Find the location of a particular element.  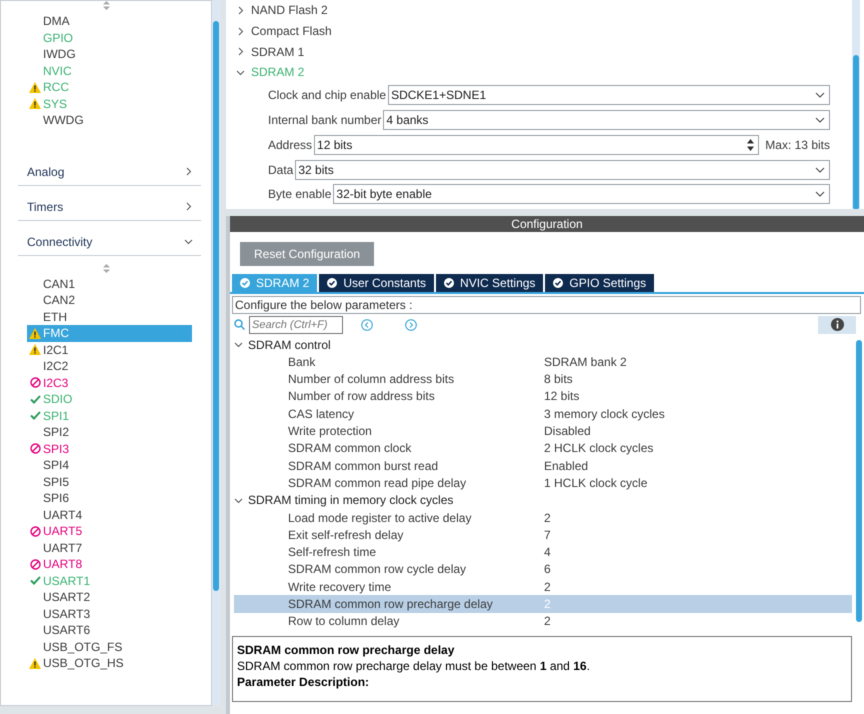

field-label: Data is located at coordinates (281, 169).